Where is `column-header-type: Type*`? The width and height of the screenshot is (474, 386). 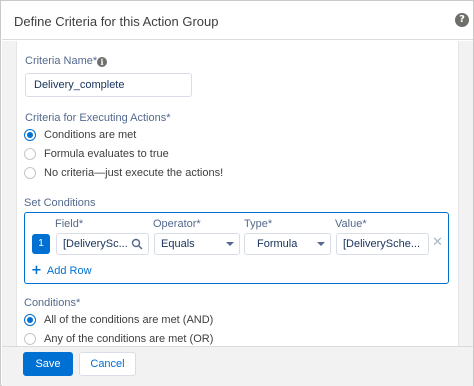
column-header-type: Type* is located at coordinates (258, 224).